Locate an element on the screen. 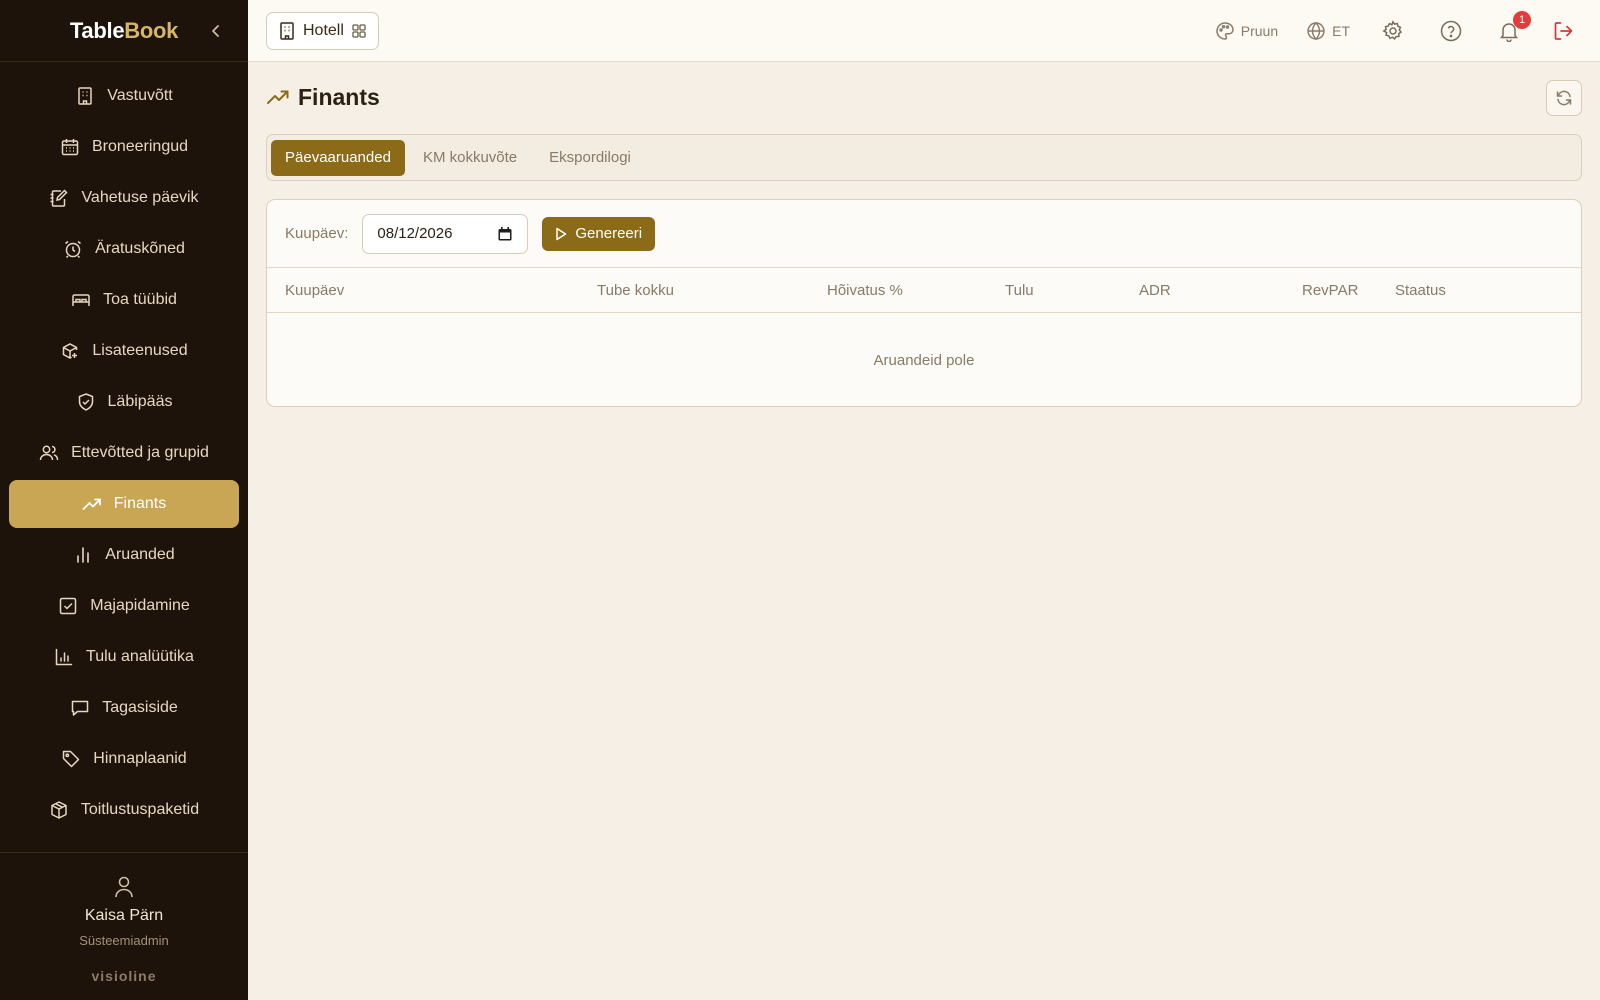 This screenshot has width=1600, height=1000. refresh-icon is located at coordinates (1564, 98).